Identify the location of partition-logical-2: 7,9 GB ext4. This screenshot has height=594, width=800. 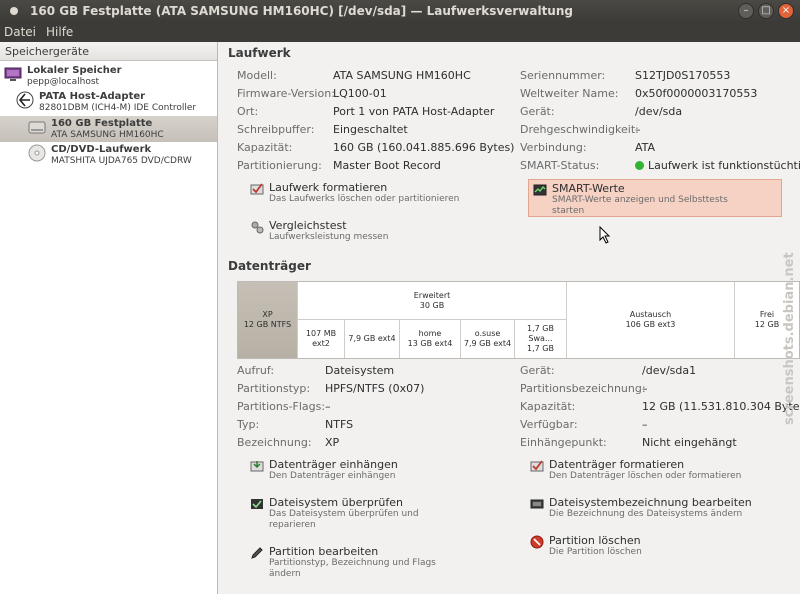
(372, 339).